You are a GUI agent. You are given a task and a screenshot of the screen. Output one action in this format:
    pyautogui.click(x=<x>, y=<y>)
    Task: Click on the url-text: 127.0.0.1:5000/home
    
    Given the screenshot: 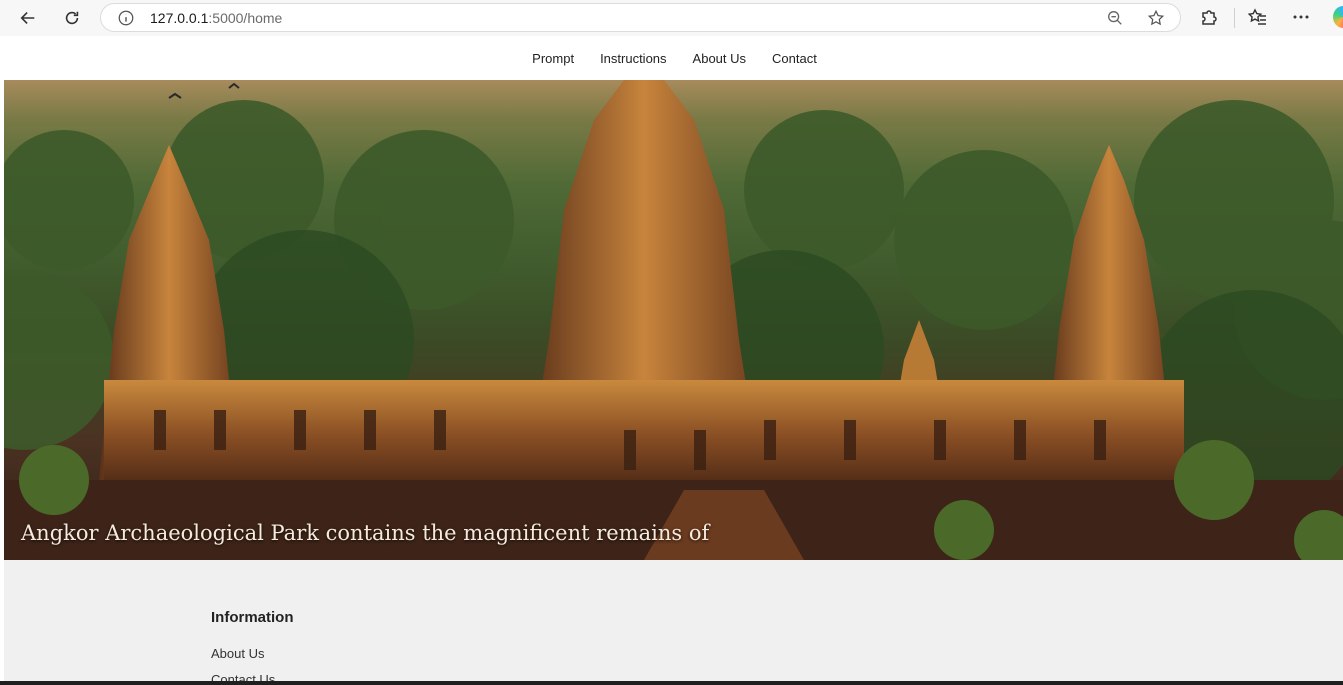 What is the action you would take?
    pyautogui.click(x=216, y=18)
    